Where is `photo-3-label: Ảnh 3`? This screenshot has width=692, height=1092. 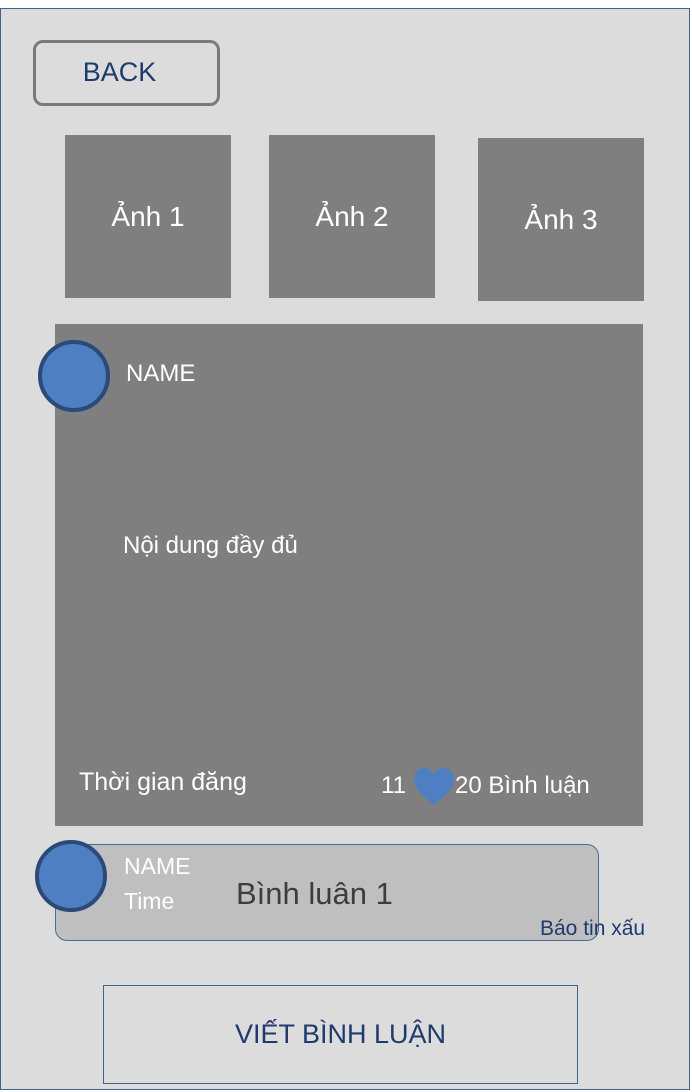
photo-3-label: Ảnh 3 is located at coordinates (561, 219).